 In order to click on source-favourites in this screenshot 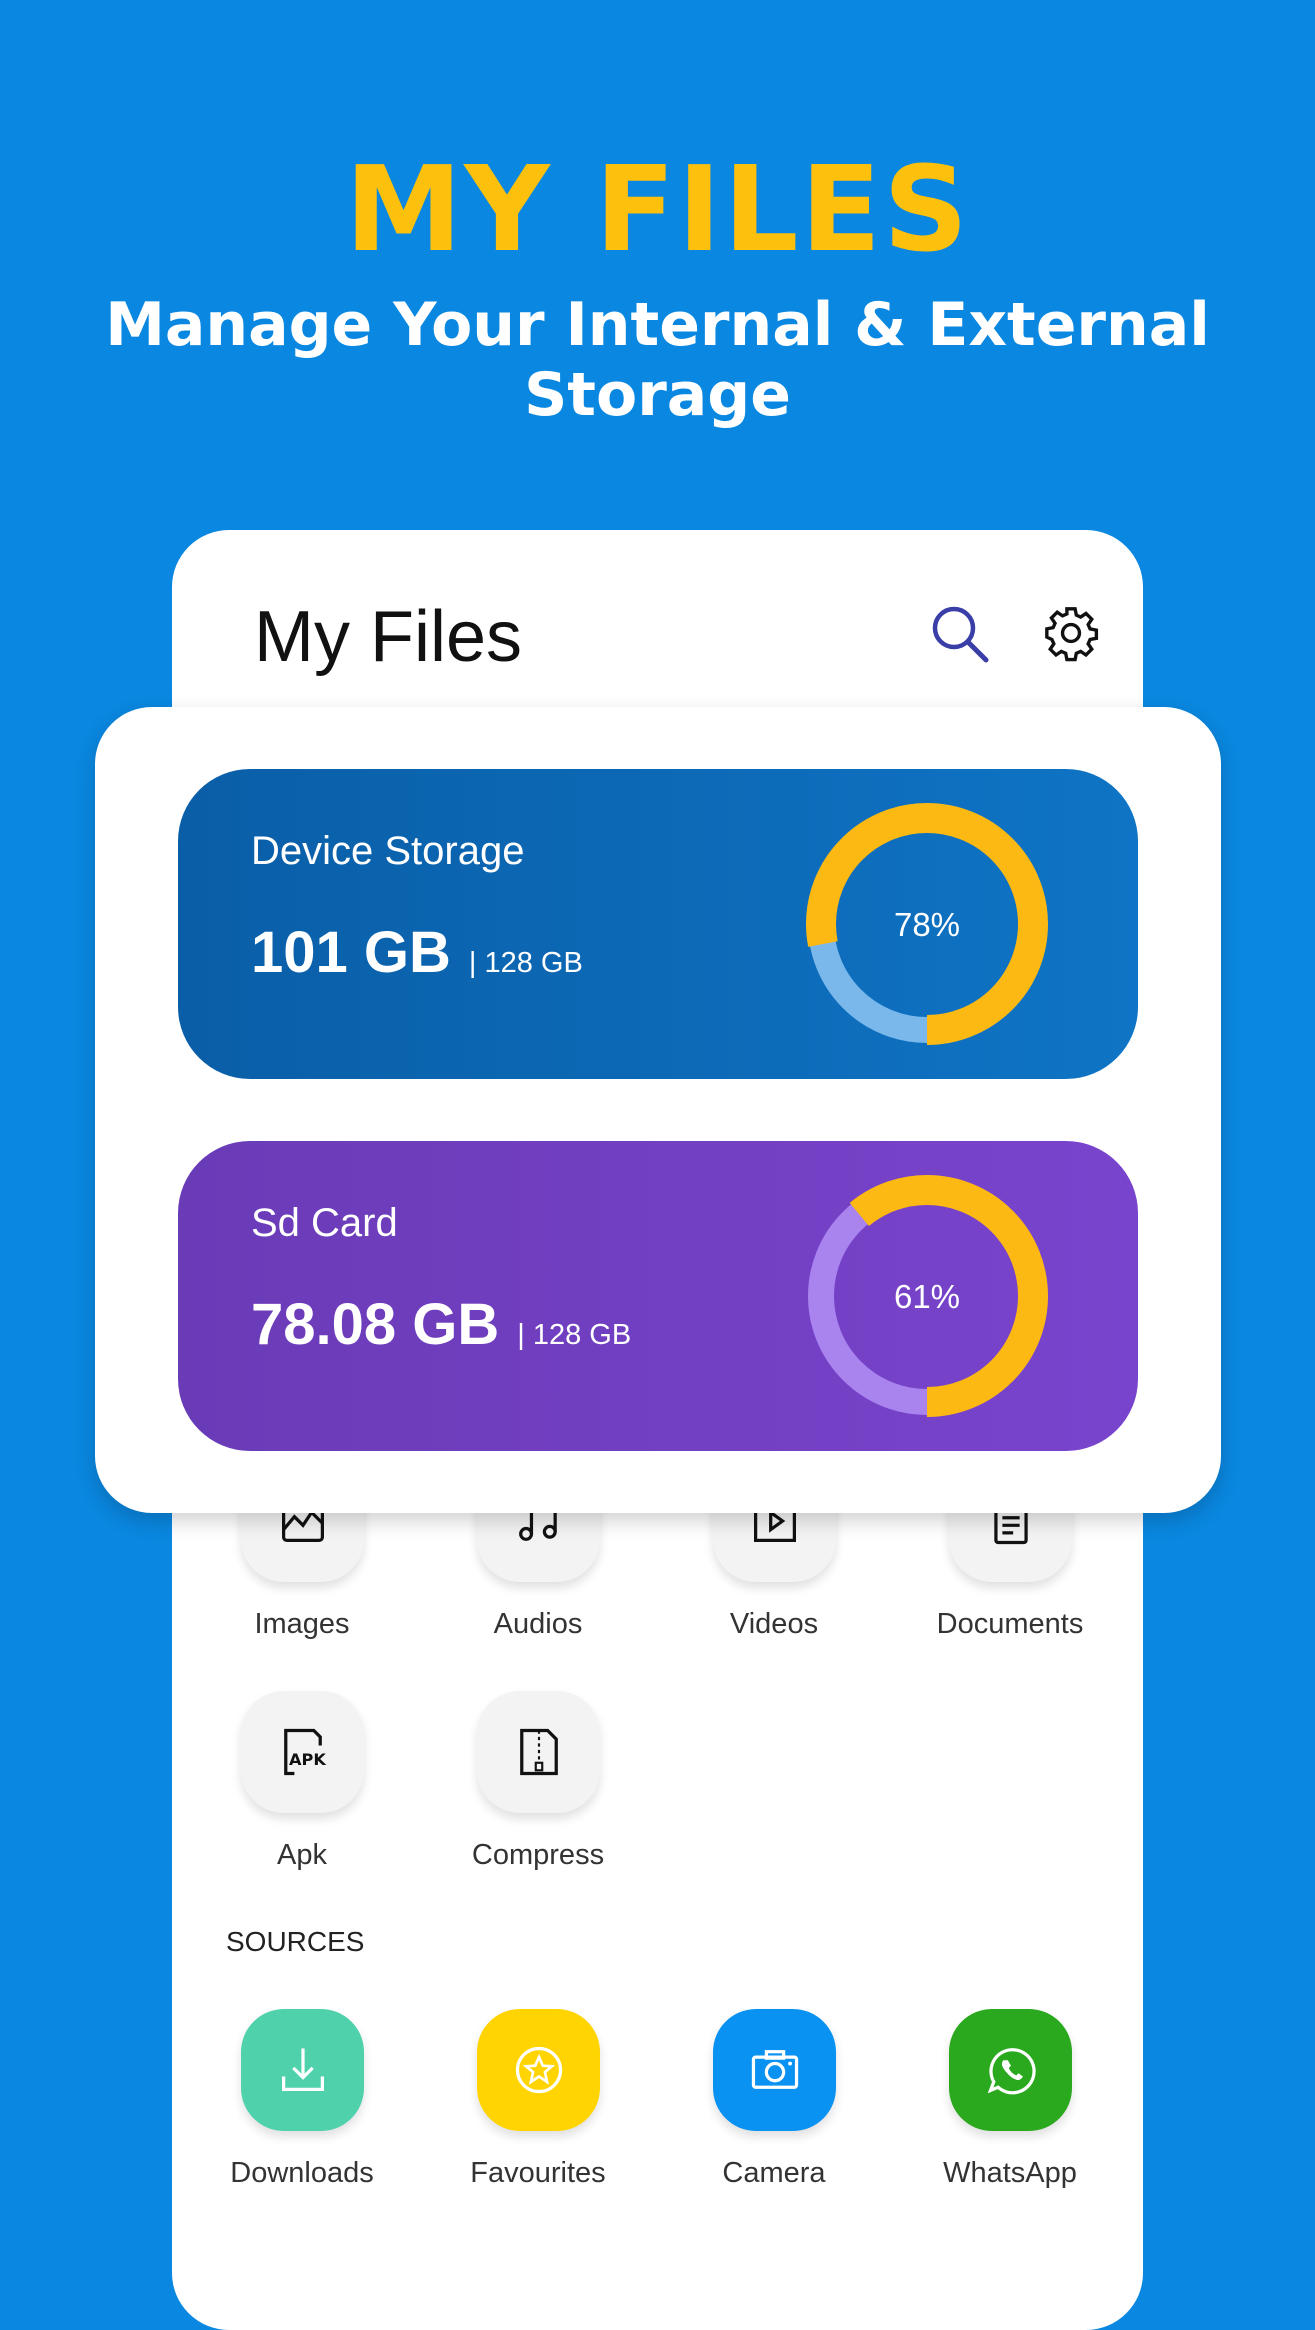, I will do `click(538, 2070)`.